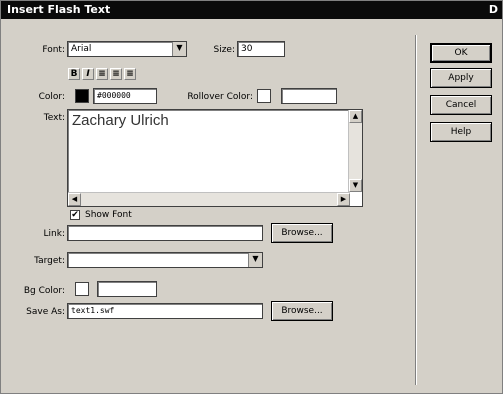 The image size is (503, 394). I want to click on link-input, so click(165, 233).